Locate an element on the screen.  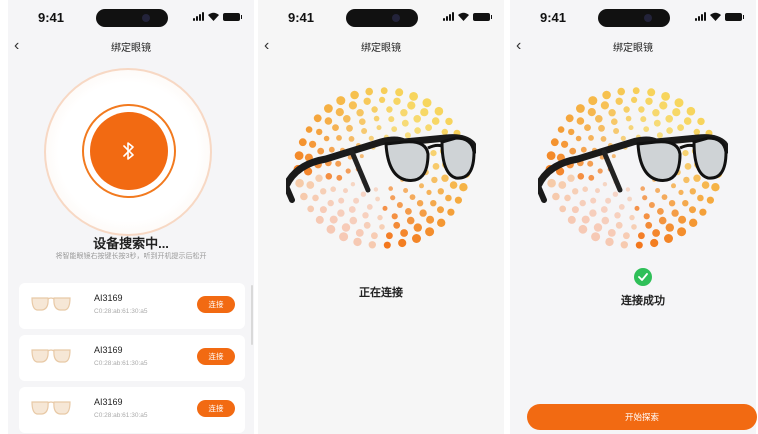
scrollbar is located at coordinates (252, 315).